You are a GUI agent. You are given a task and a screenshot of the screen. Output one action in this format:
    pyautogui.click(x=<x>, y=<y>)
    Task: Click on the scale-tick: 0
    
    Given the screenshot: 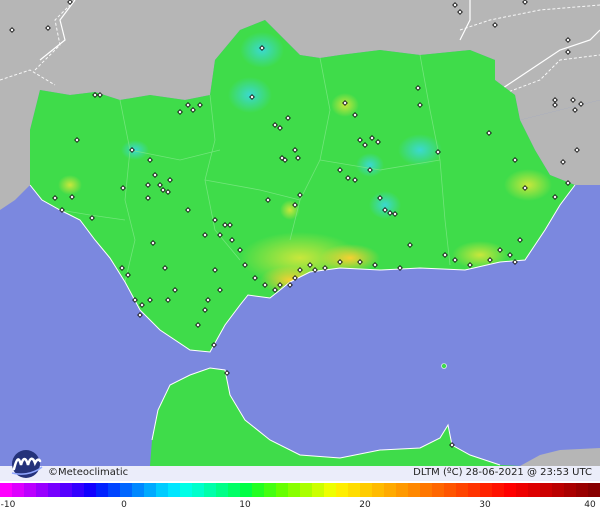 What is the action you would take?
    pyautogui.click(x=124, y=505)
    